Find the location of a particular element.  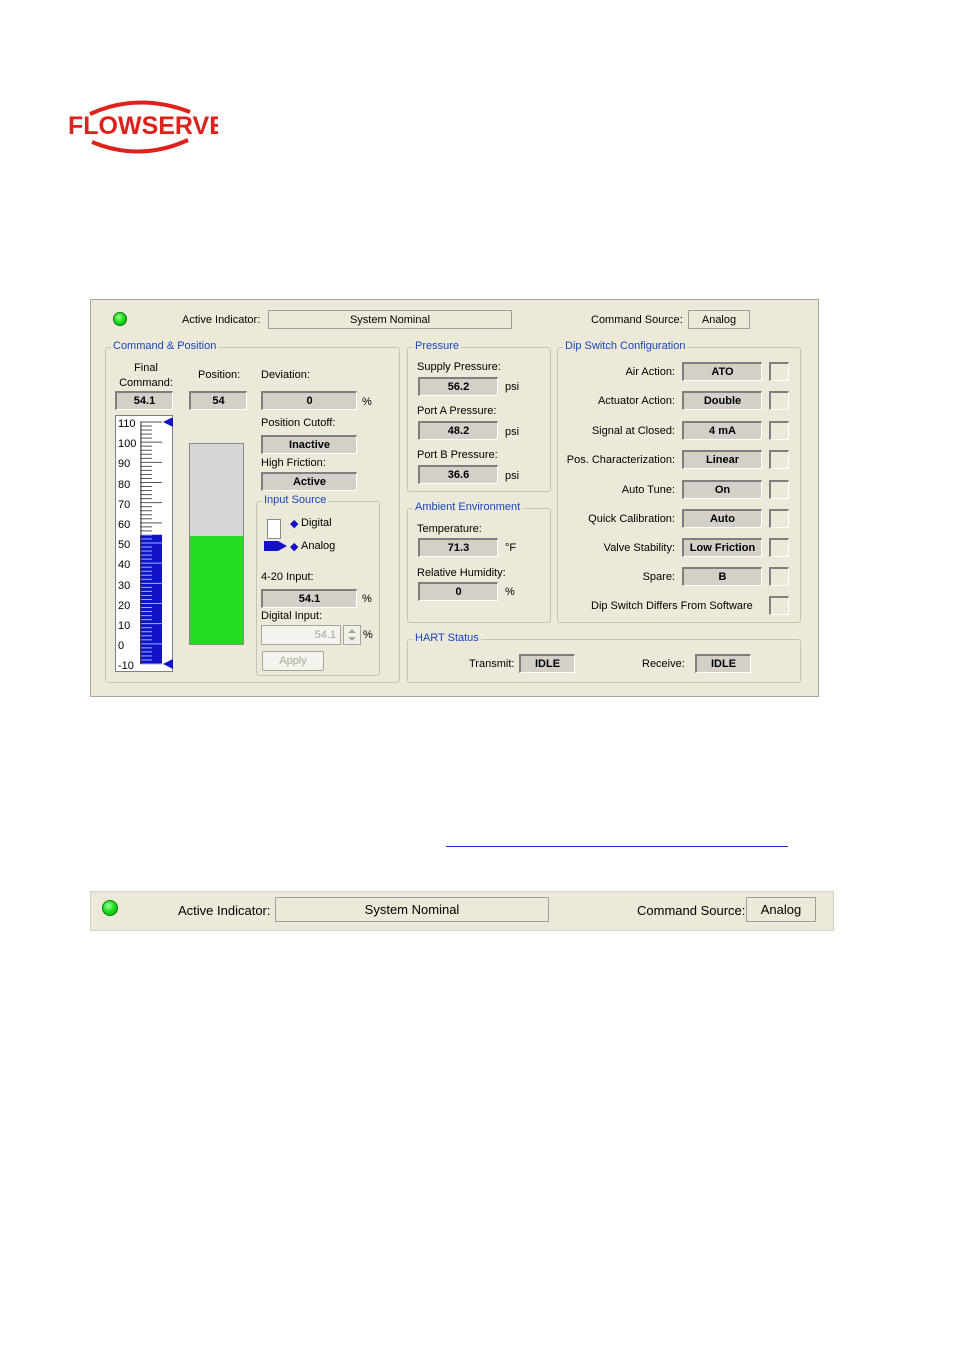

digital-input-field: 54.1 is located at coordinates (301, 635).